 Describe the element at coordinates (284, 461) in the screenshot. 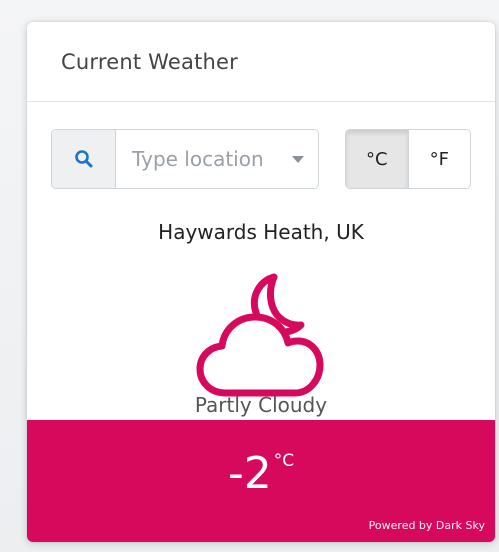

I see `temperature-unit: °C` at that location.